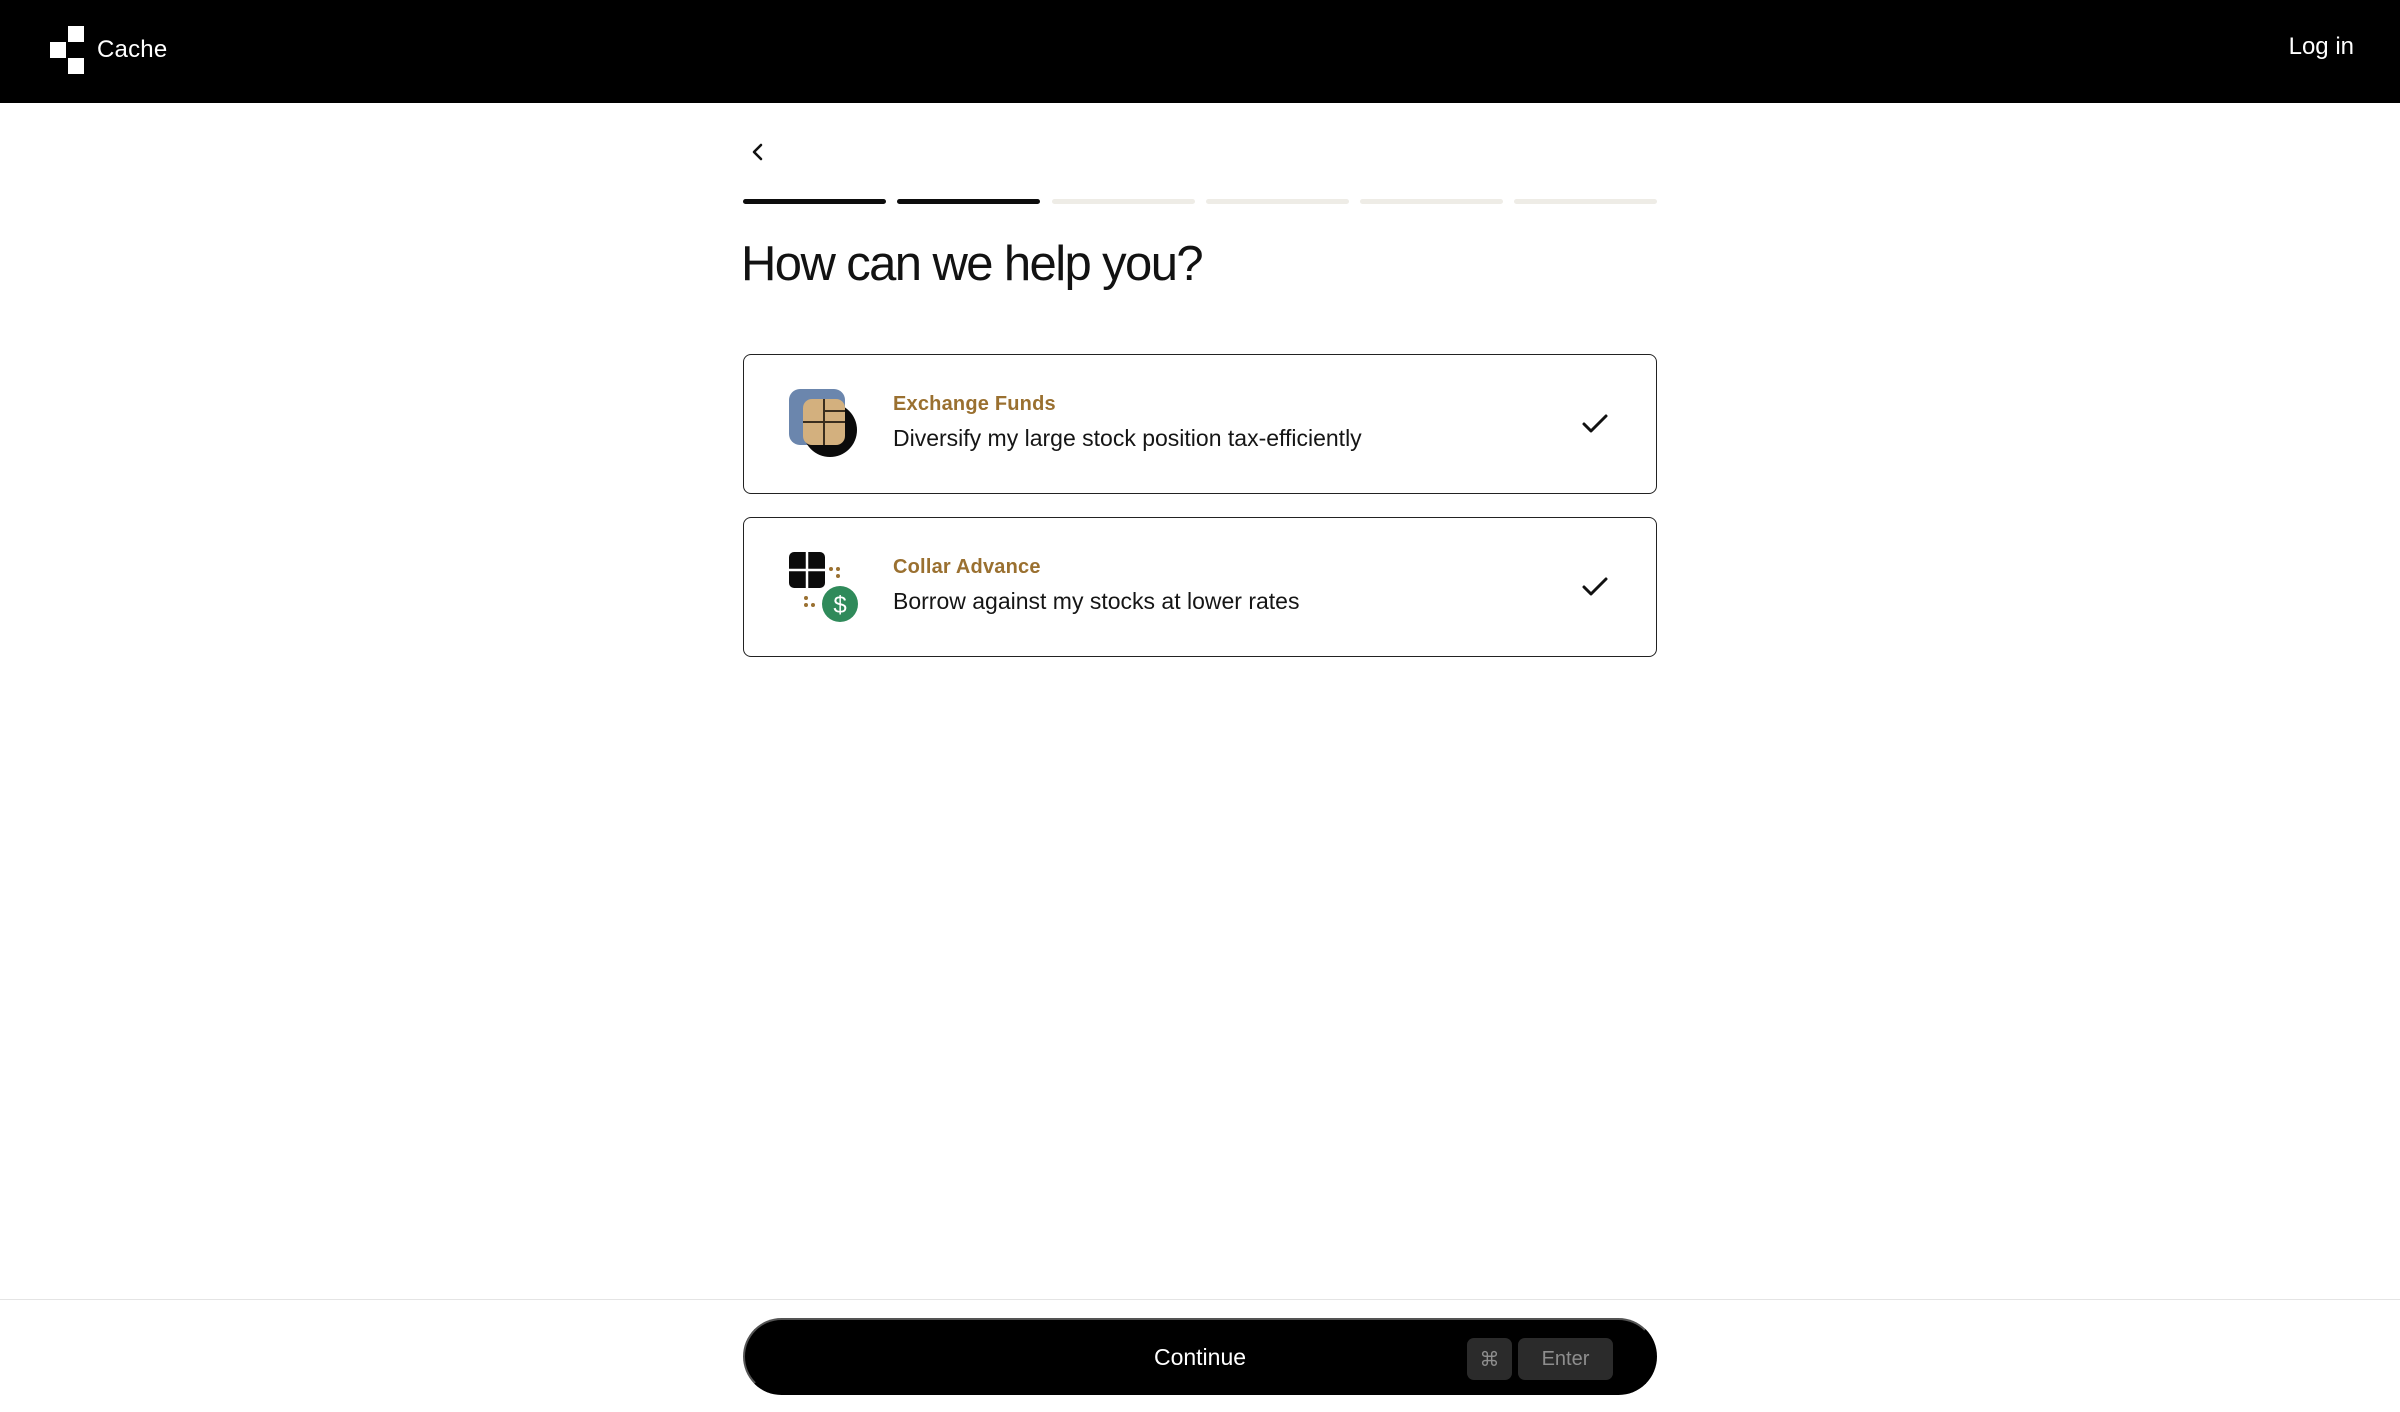 Image resolution: width=2400 pixels, height=1412 pixels. I want to click on footer-divider, so click(1200, 1299).